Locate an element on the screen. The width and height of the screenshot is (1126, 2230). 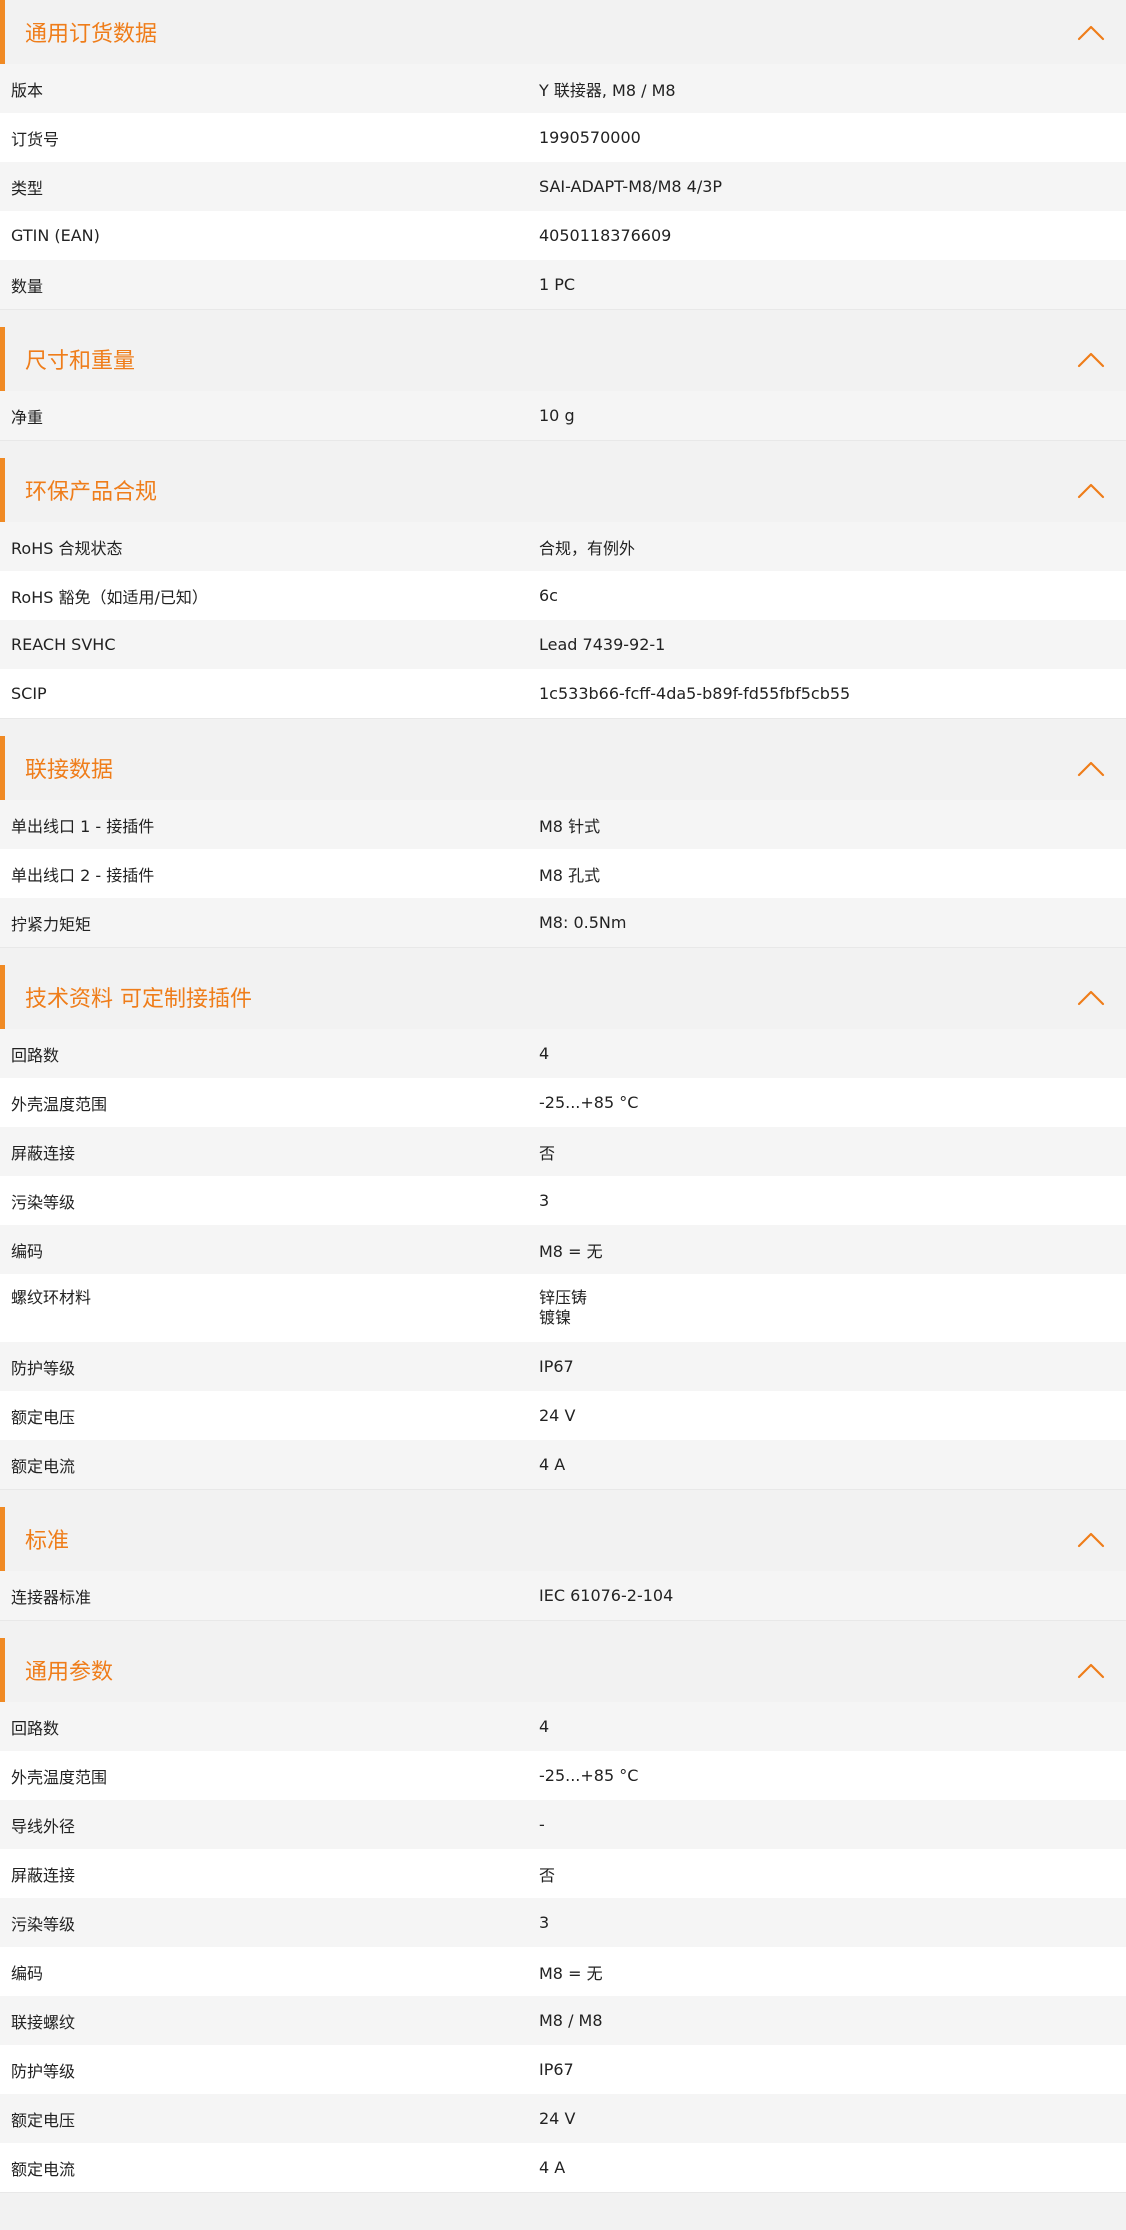
spec-row: 额定电压 24 V is located at coordinates (563, 2118).